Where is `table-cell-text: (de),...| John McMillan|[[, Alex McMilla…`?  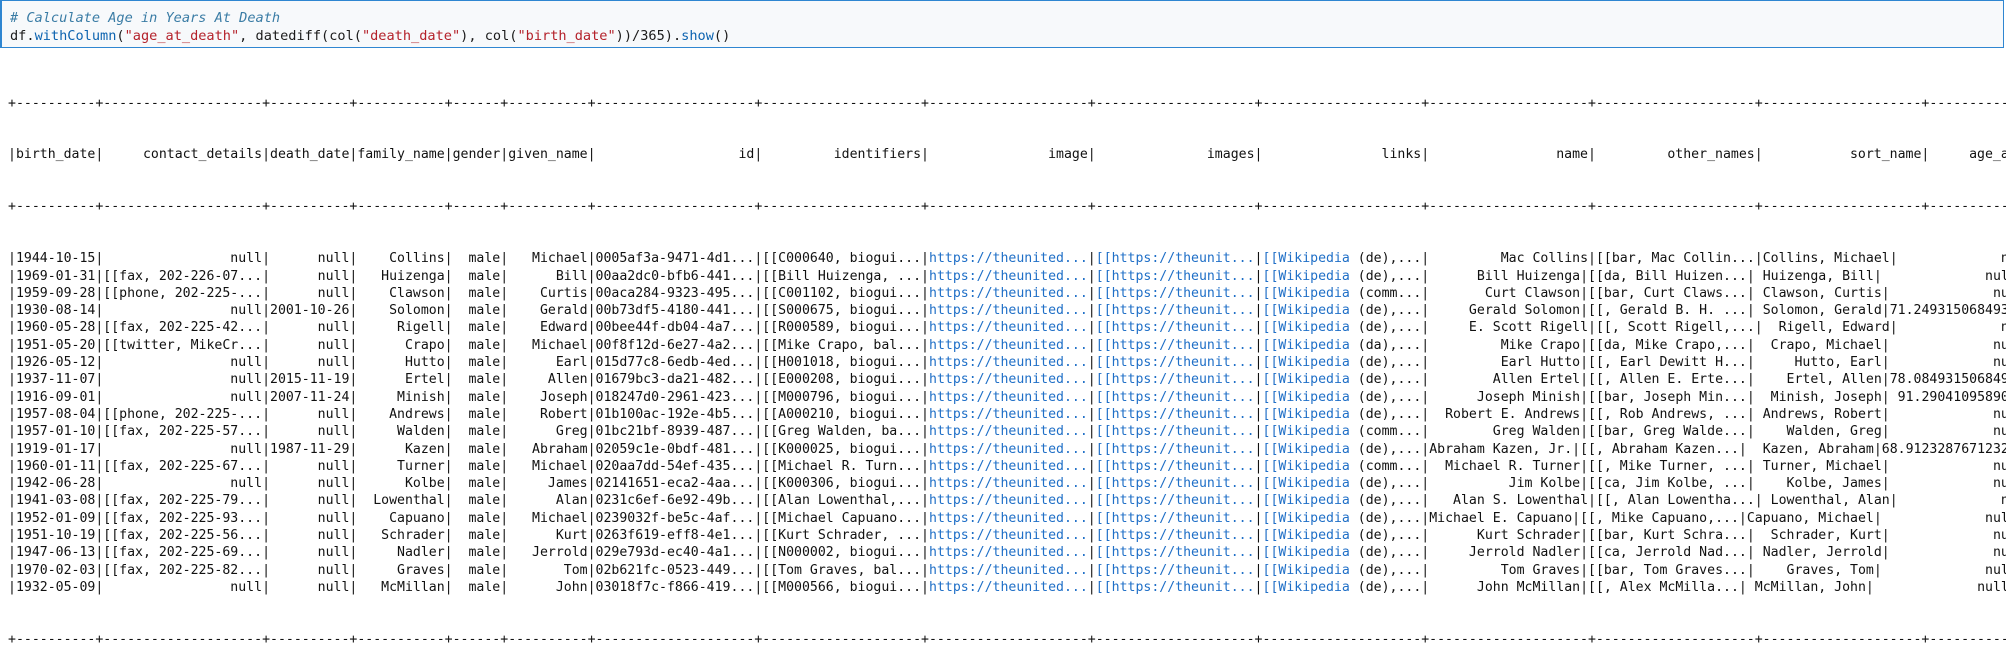
table-cell-text: (de),...| John McMillan|[[, Alex McMilla… is located at coordinates (1677, 587).